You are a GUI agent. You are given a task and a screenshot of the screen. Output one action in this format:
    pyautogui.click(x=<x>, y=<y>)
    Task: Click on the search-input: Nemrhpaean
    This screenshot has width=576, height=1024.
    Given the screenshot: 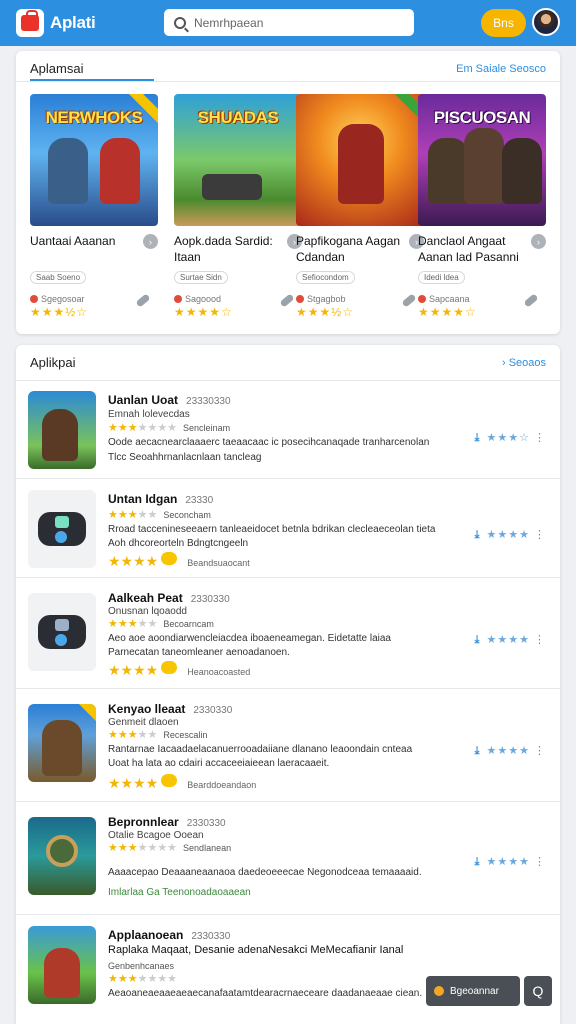 What is the action you would take?
    pyautogui.click(x=289, y=22)
    